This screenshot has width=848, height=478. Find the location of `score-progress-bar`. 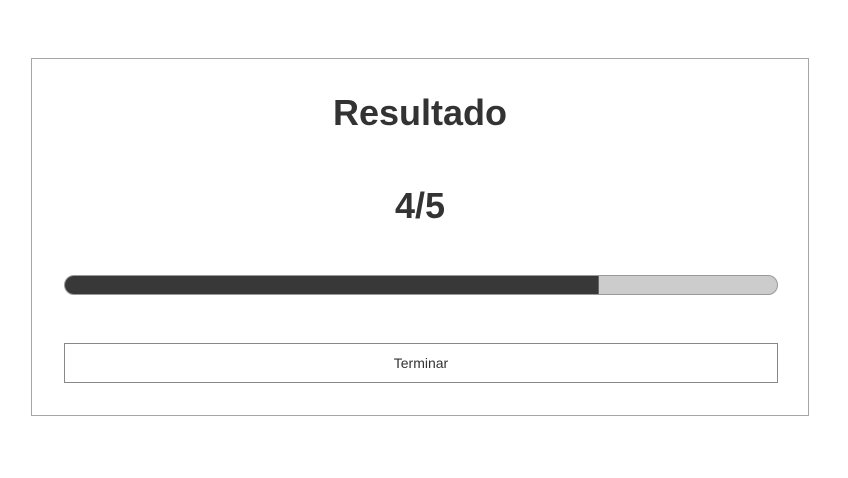

score-progress-bar is located at coordinates (421, 285).